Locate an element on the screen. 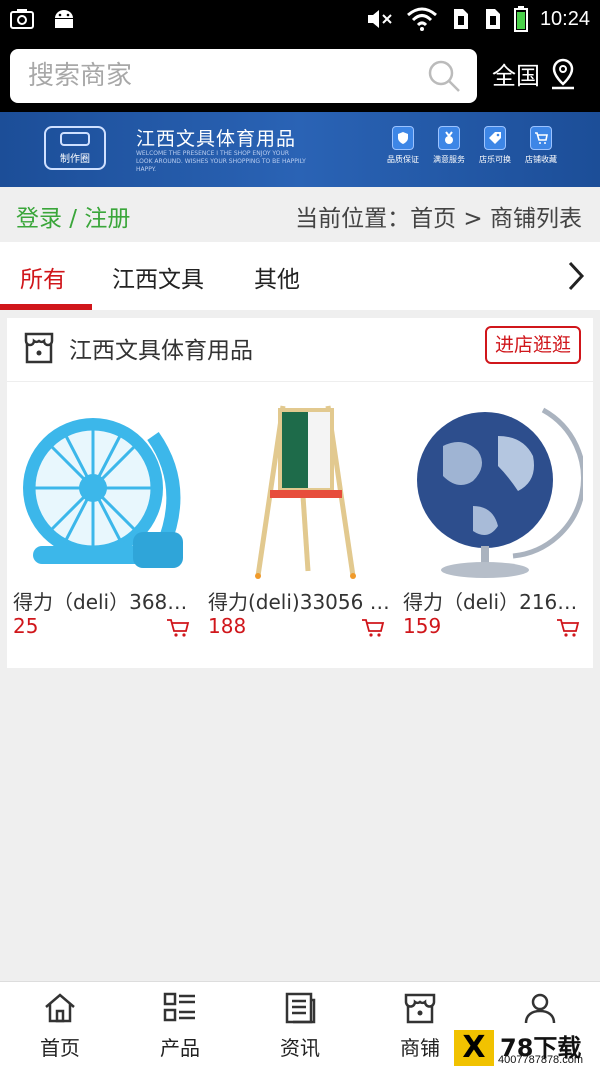 This screenshot has height=1067, width=600. breadcrumb-row: 登录 / 注册 当前位置：首页 > 商铺列表 is located at coordinates (300, 214).